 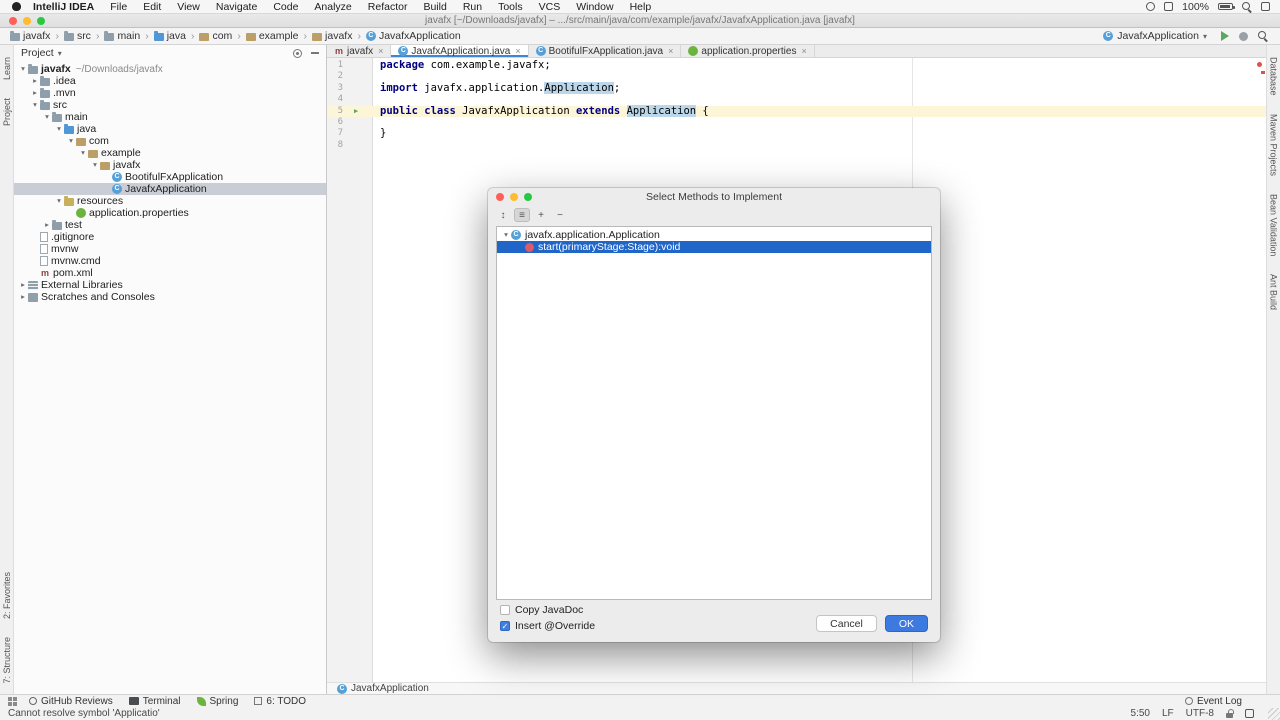 What do you see at coordinates (170, 273) in the screenshot?
I see `tree-row-pom-xml: m pom.xml` at bounding box center [170, 273].